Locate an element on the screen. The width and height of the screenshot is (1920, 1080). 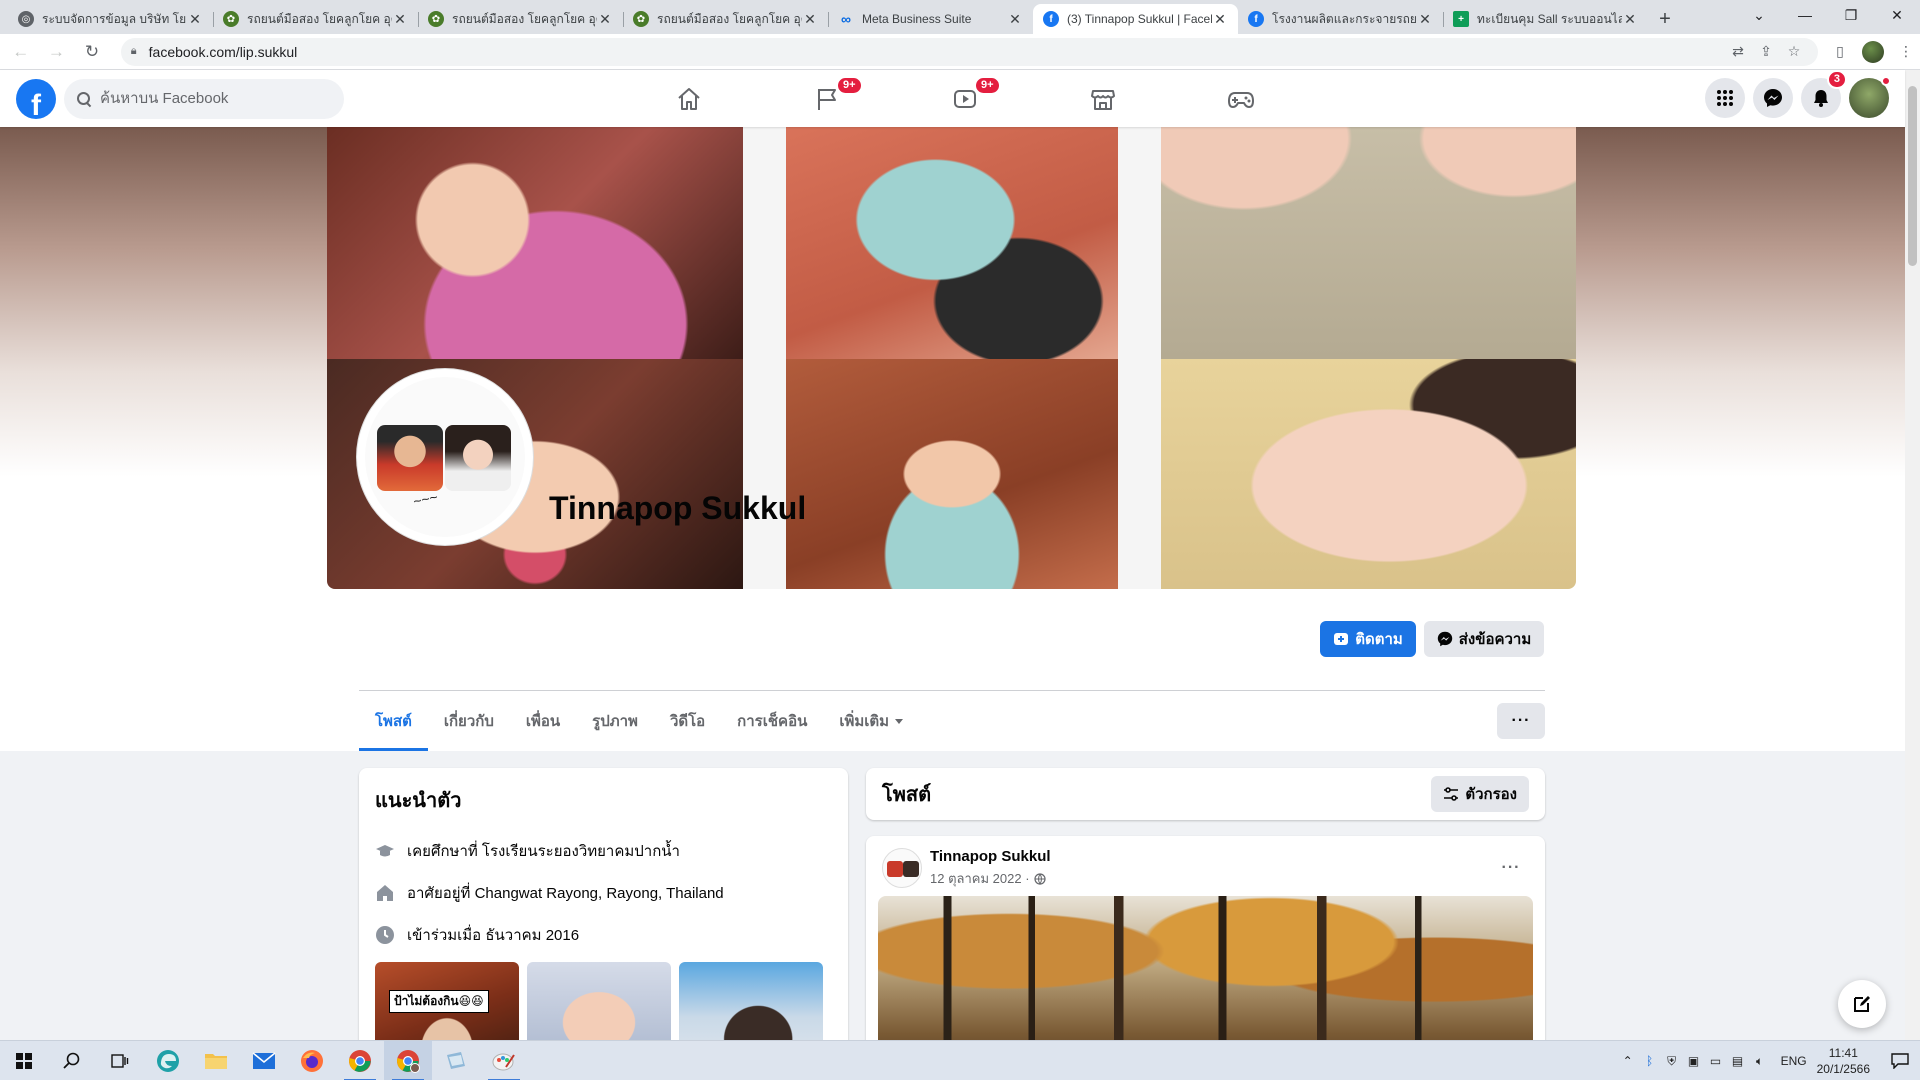
taskbar-search-button is located at coordinates (72, 1060).